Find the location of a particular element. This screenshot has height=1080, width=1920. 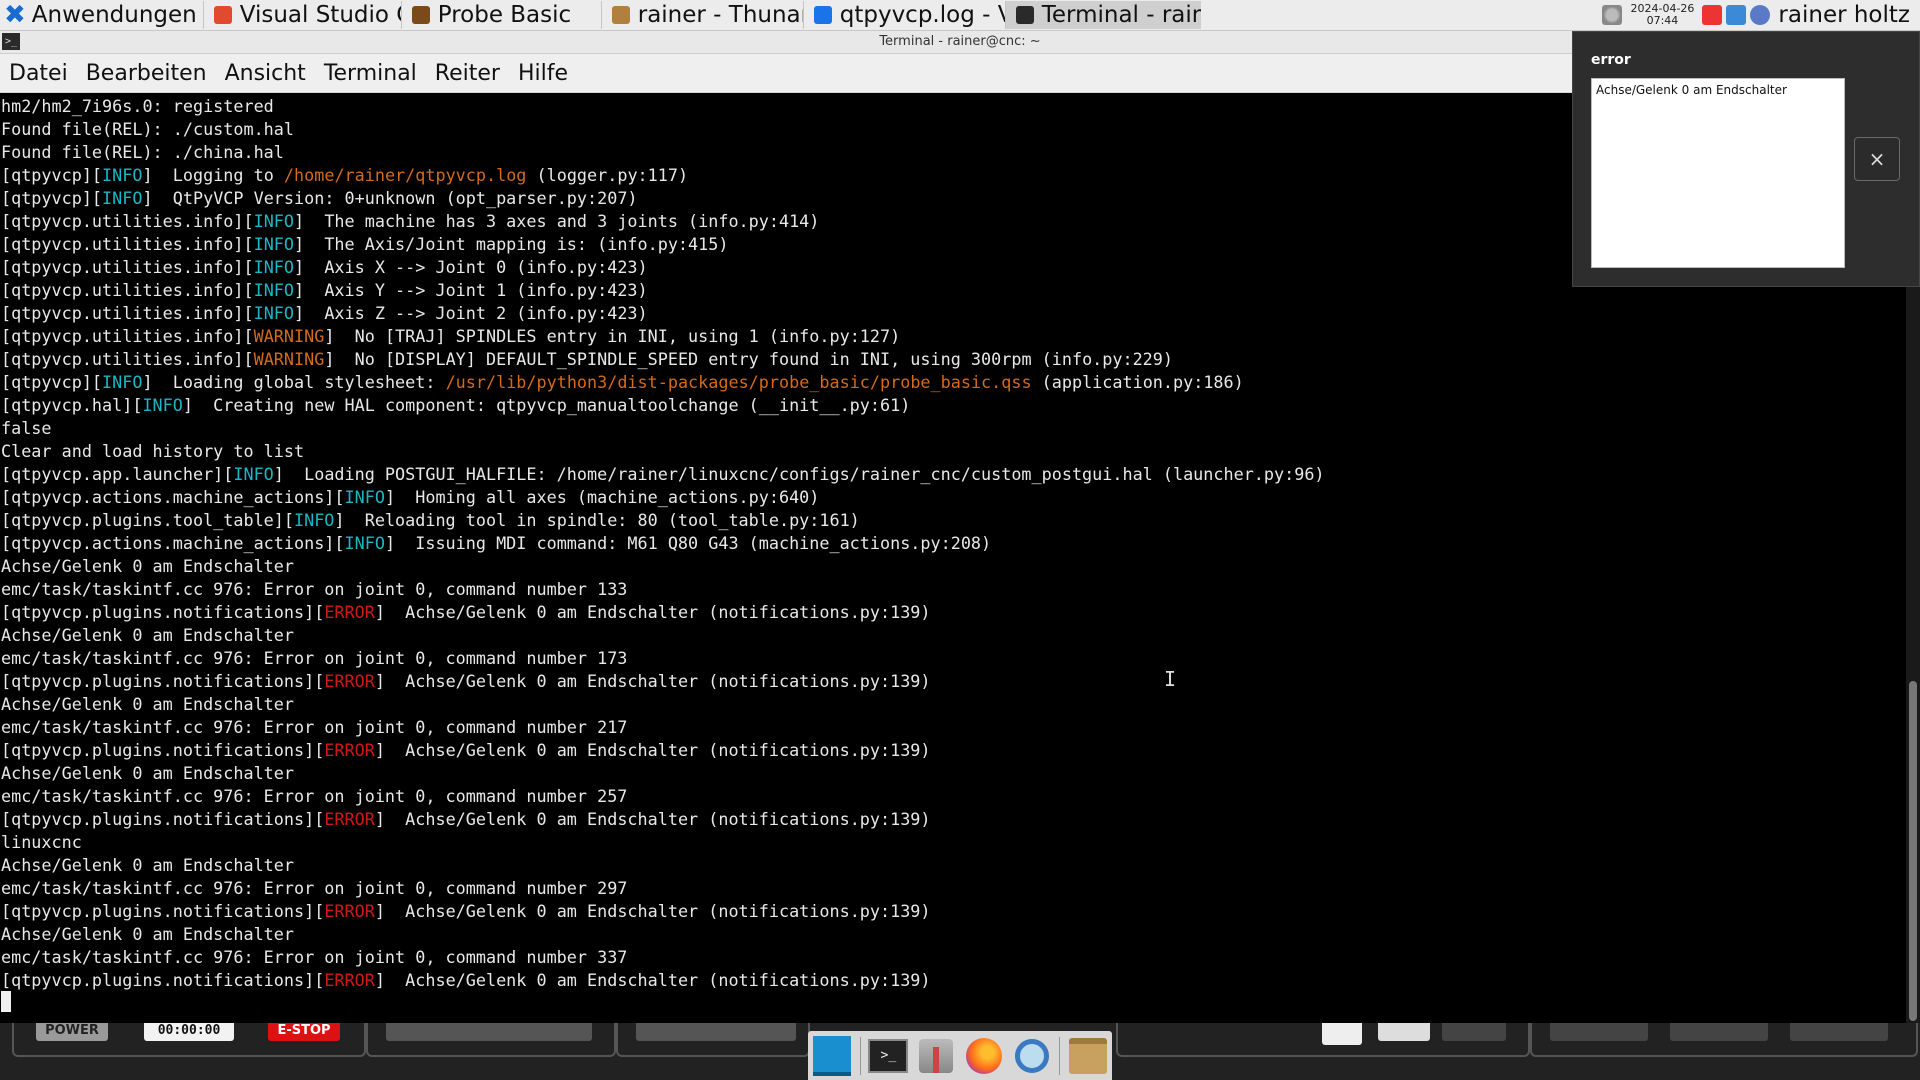

error-notification: error Achse/Gelenk 0 am Endschalter × is located at coordinates (1746, 159).